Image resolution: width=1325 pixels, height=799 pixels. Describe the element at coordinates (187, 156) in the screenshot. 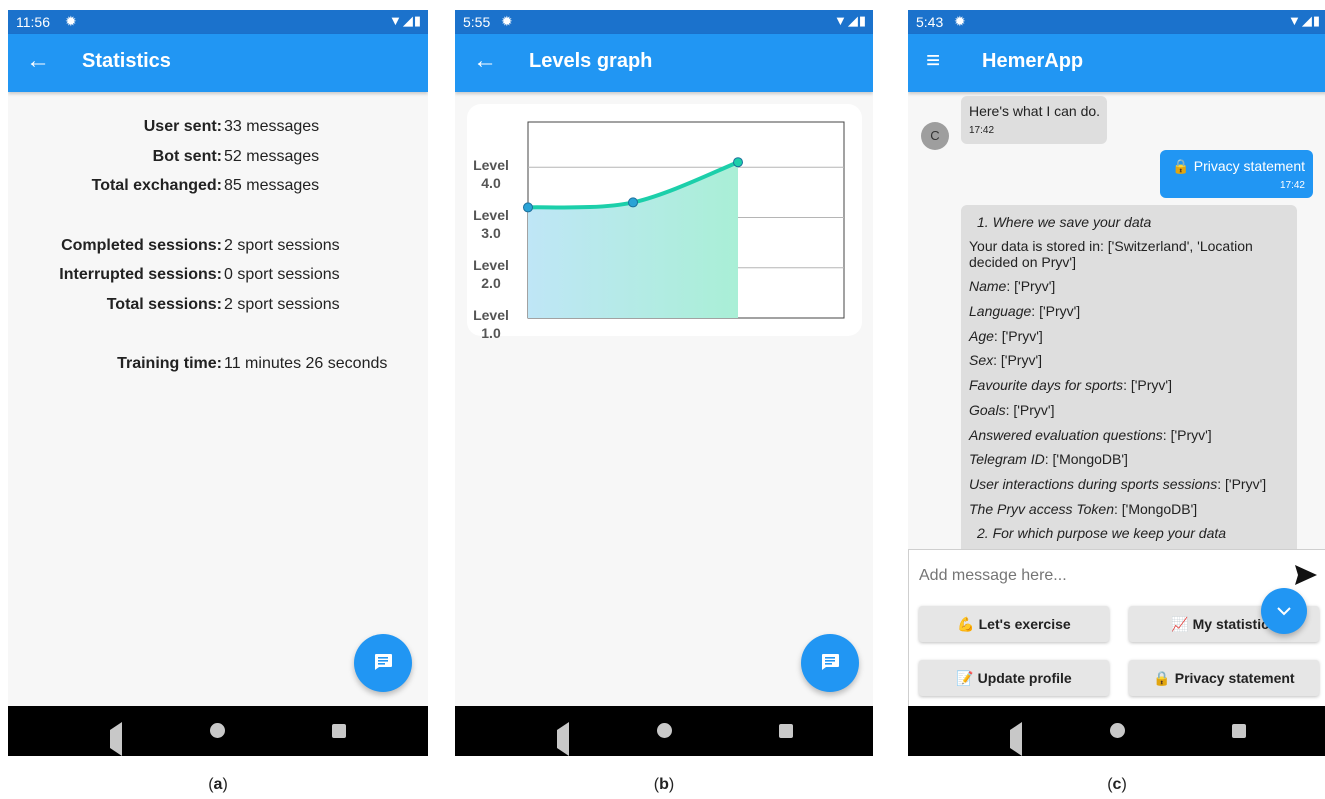

I see `stat-label: Bot sent:` at that location.